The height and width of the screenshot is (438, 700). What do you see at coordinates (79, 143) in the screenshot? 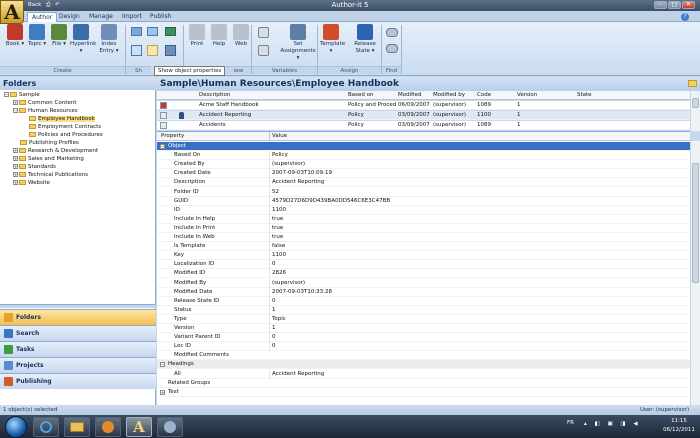
I see `tree-item: Publishing Profiles` at bounding box center [79, 143].